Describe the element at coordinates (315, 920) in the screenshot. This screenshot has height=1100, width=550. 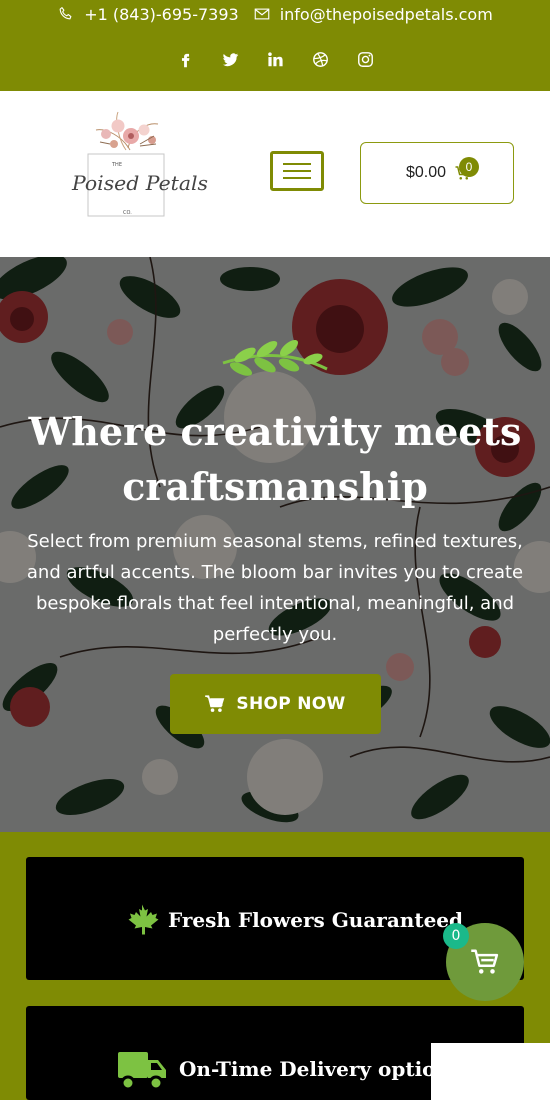
I see `feature-label-fresh: Fresh Flowers Guaranteed` at that location.